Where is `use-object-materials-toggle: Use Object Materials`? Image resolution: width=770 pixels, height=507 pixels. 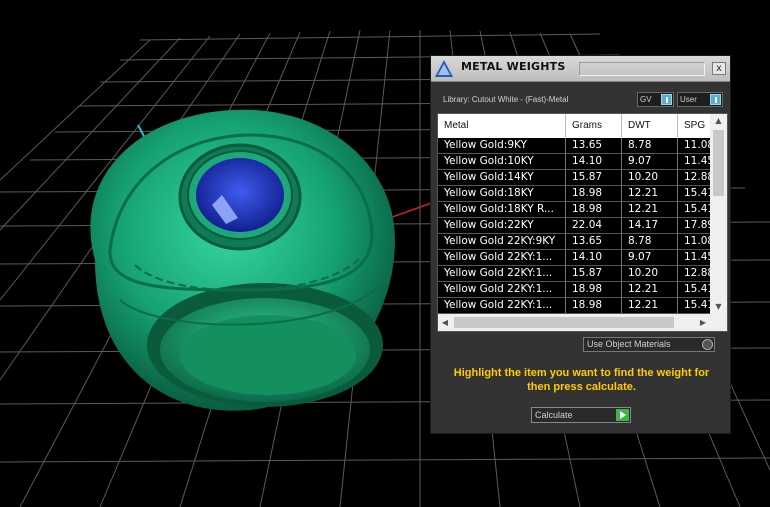 use-object-materials-toggle: Use Object Materials is located at coordinates (649, 344).